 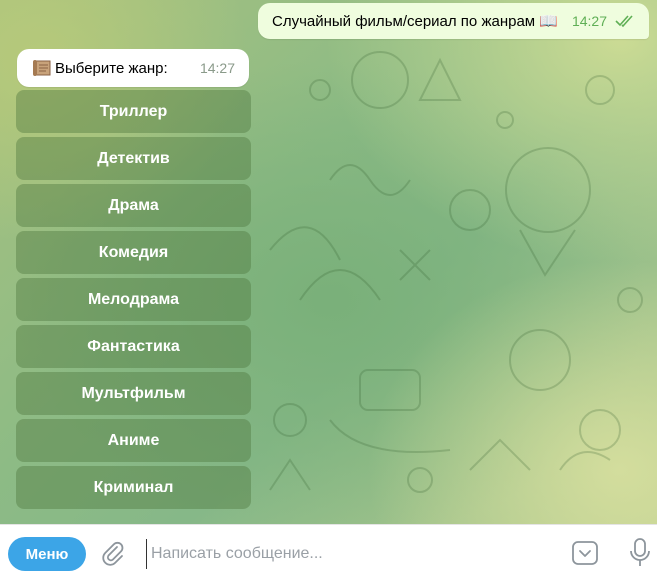 I want to click on genre-button-detective: Детектив, so click(x=133, y=158).